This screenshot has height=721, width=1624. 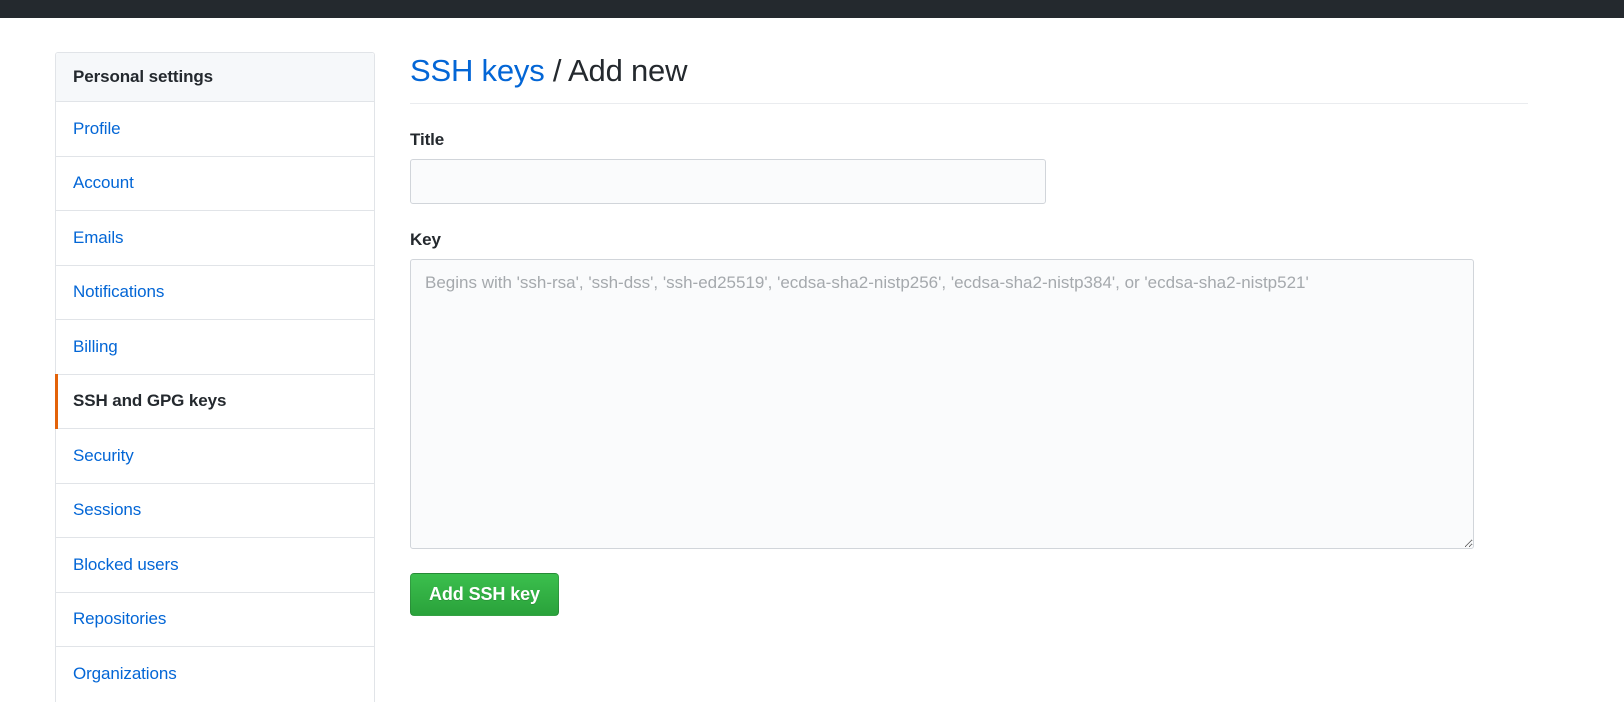 I want to click on key-label: Key, so click(x=425, y=239).